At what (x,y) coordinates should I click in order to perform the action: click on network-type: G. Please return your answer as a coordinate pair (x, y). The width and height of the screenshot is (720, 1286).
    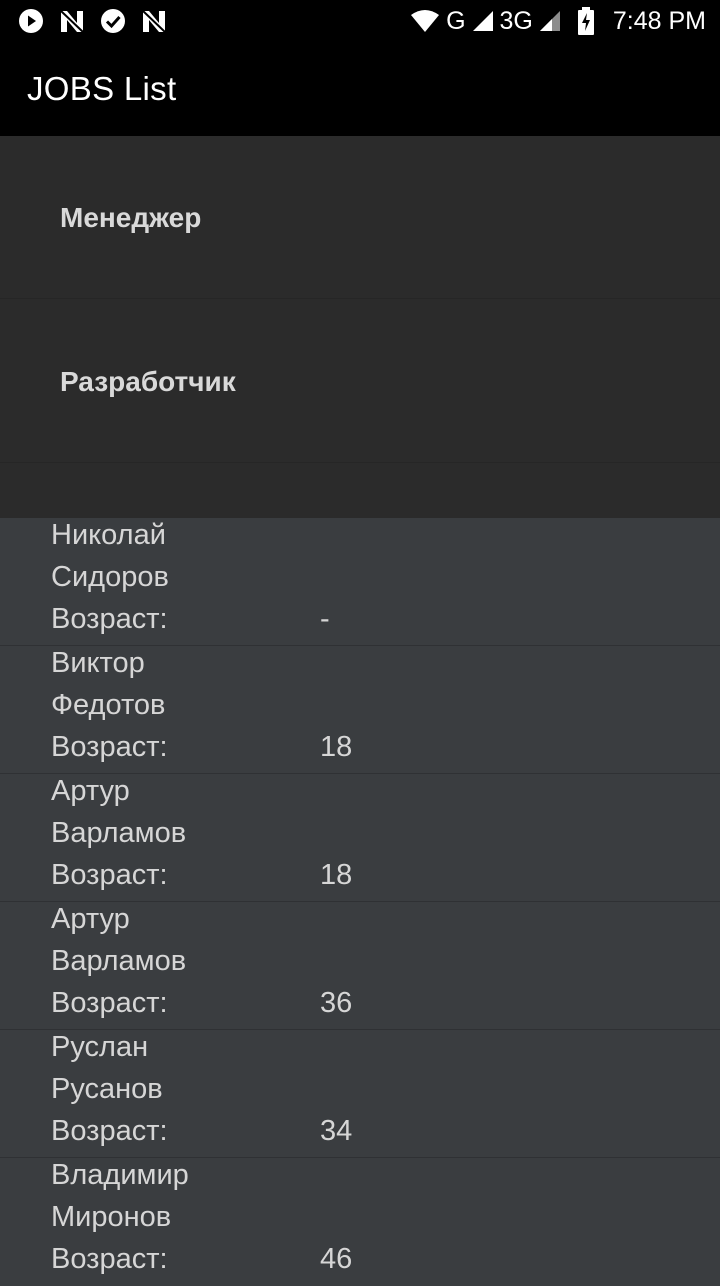
    Looking at the image, I should click on (456, 21).